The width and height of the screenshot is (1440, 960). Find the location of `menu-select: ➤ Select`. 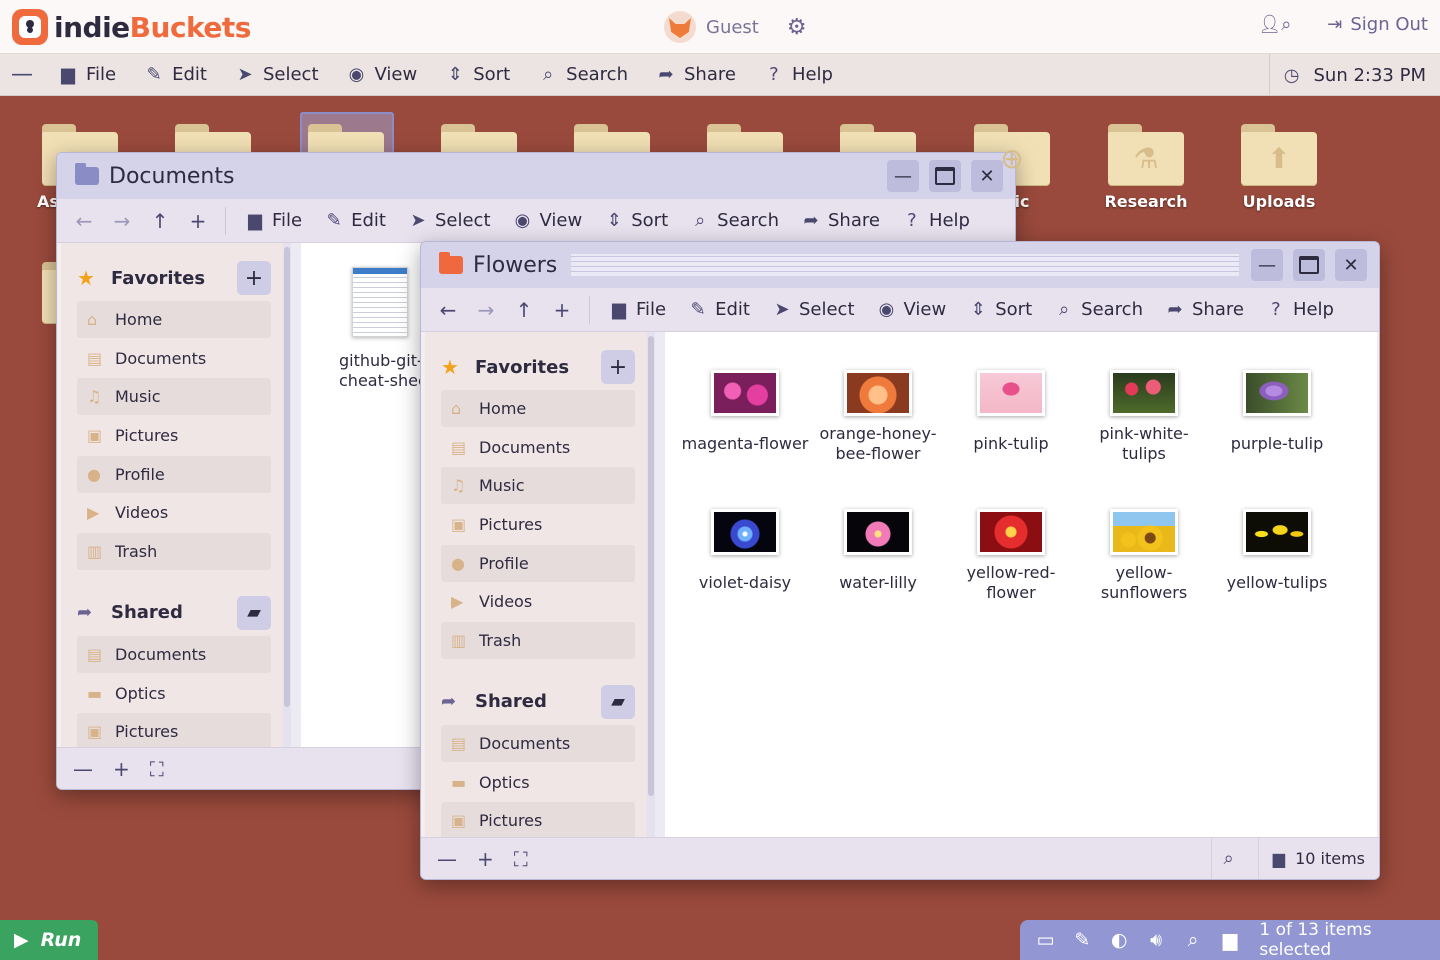

menu-select: ➤ Select is located at coordinates (277, 74).